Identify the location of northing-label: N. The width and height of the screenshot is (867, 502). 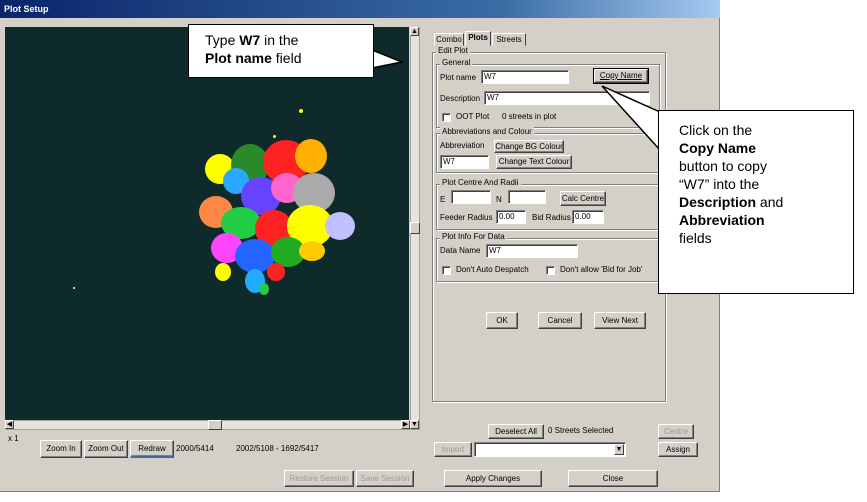
(499, 199).